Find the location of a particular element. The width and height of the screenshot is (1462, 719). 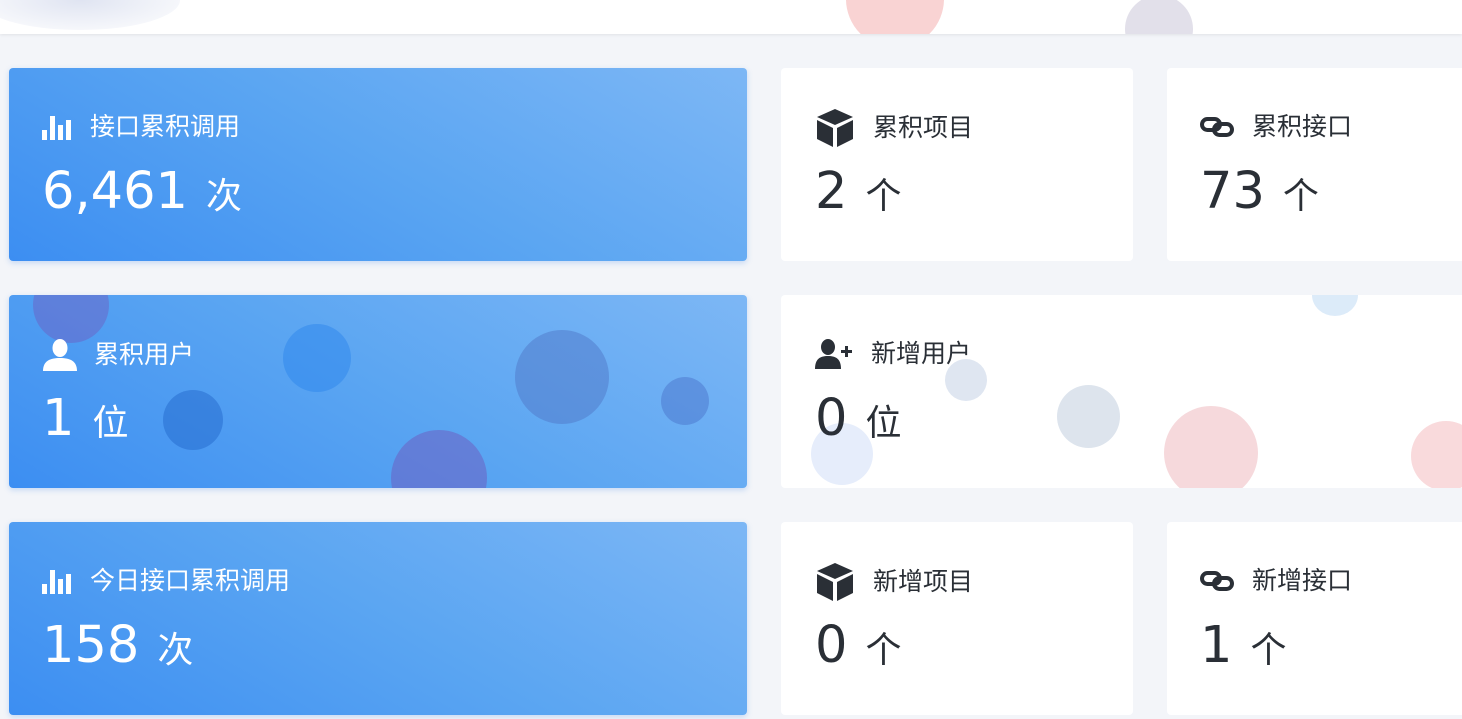

stat-title: 接口累积调用 is located at coordinates (165, 126).